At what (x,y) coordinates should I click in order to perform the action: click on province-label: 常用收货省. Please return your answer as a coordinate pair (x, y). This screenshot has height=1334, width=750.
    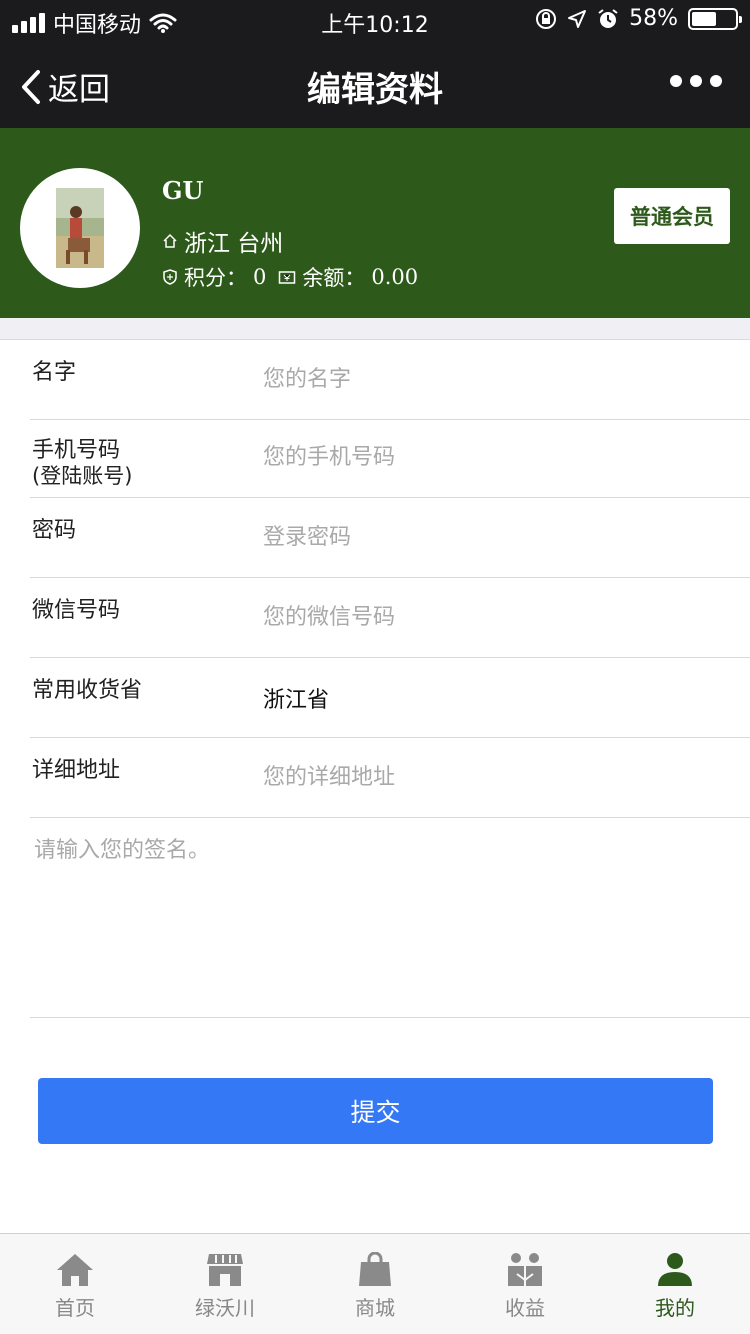
    Looking at the image, I should click on (87, 690).